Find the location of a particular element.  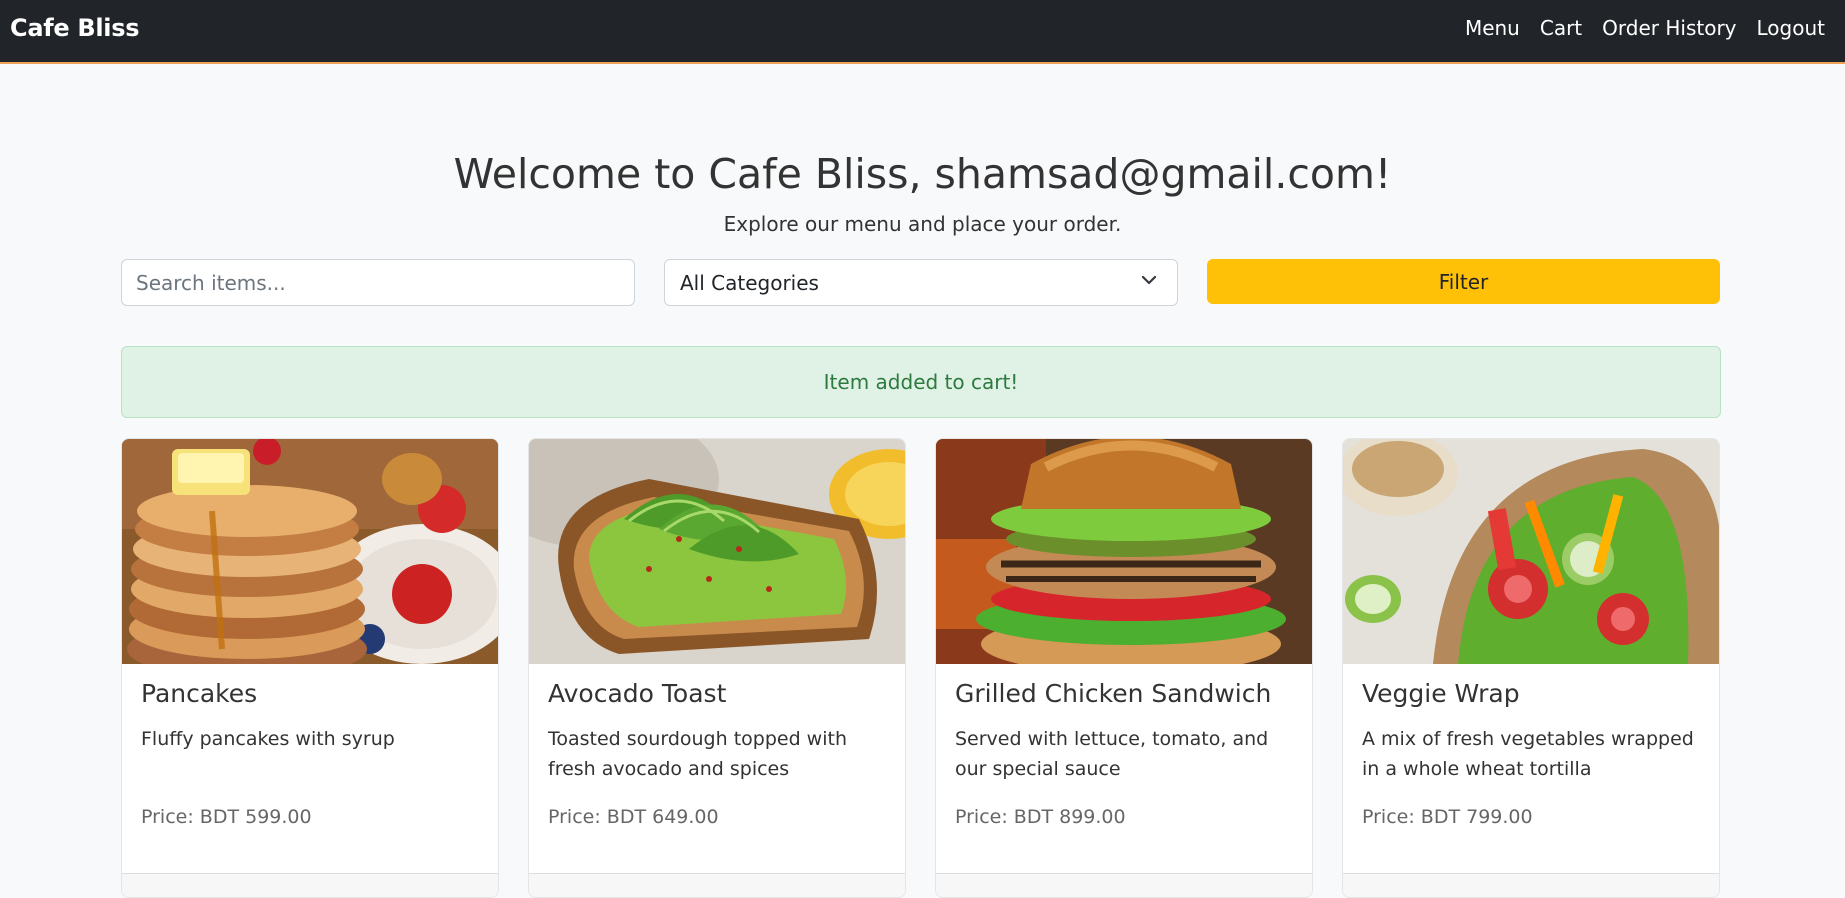

nav-link-order-history: Order History is located at coordinates (1669, 28).